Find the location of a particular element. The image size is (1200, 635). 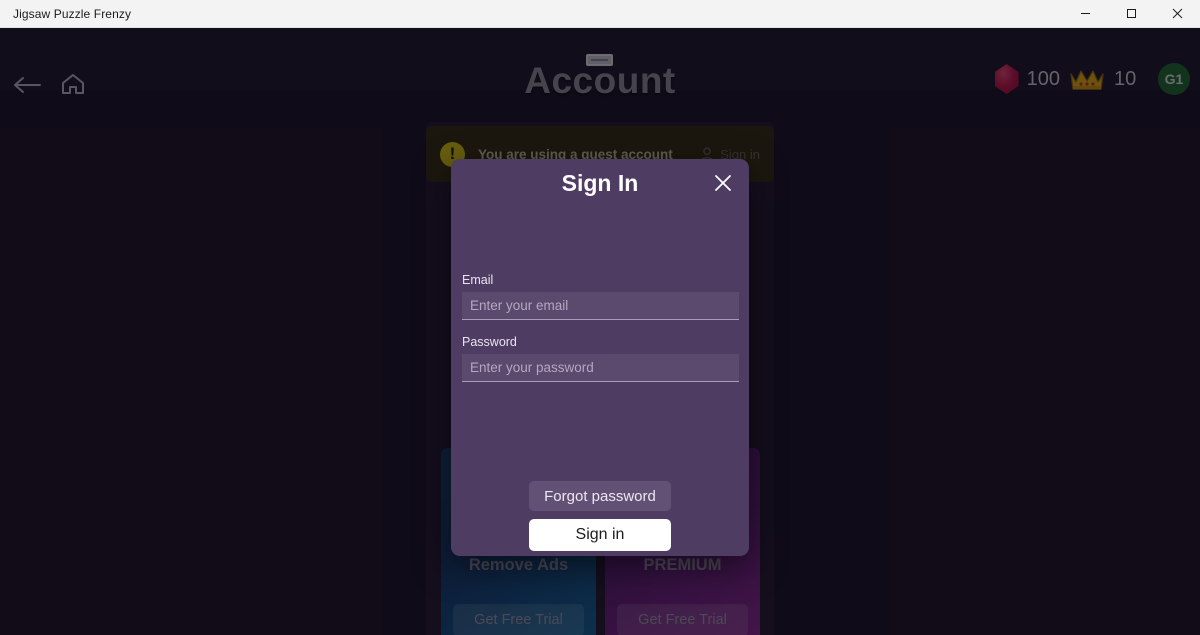

forgot-password-button: Forgot password is located at coordinates (600, 496).